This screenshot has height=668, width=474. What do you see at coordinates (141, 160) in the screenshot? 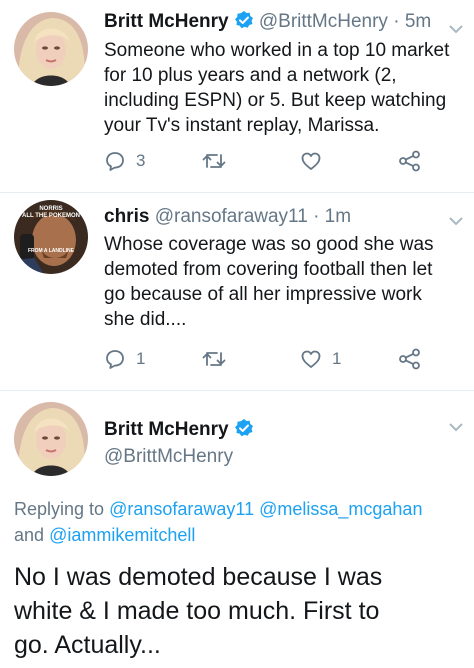
I see `reply-count: 3` at bounding box center [141, 160].